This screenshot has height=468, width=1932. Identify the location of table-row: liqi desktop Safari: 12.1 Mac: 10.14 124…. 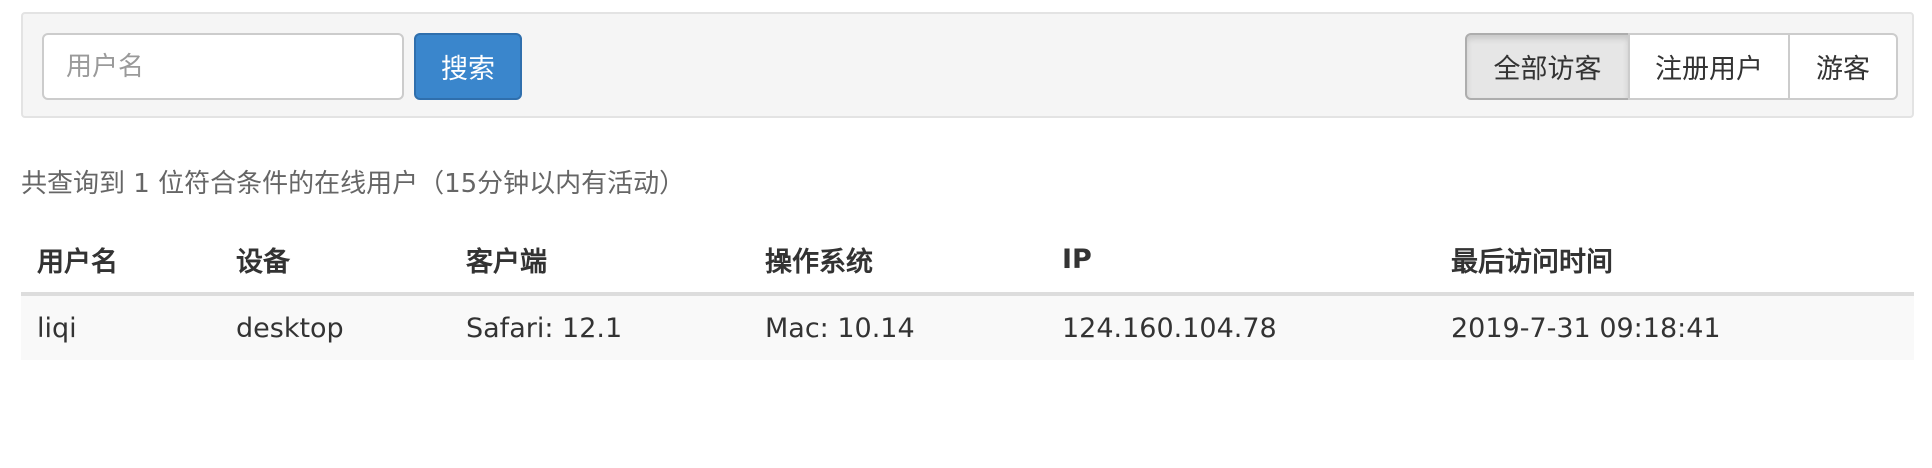
(967, 328).